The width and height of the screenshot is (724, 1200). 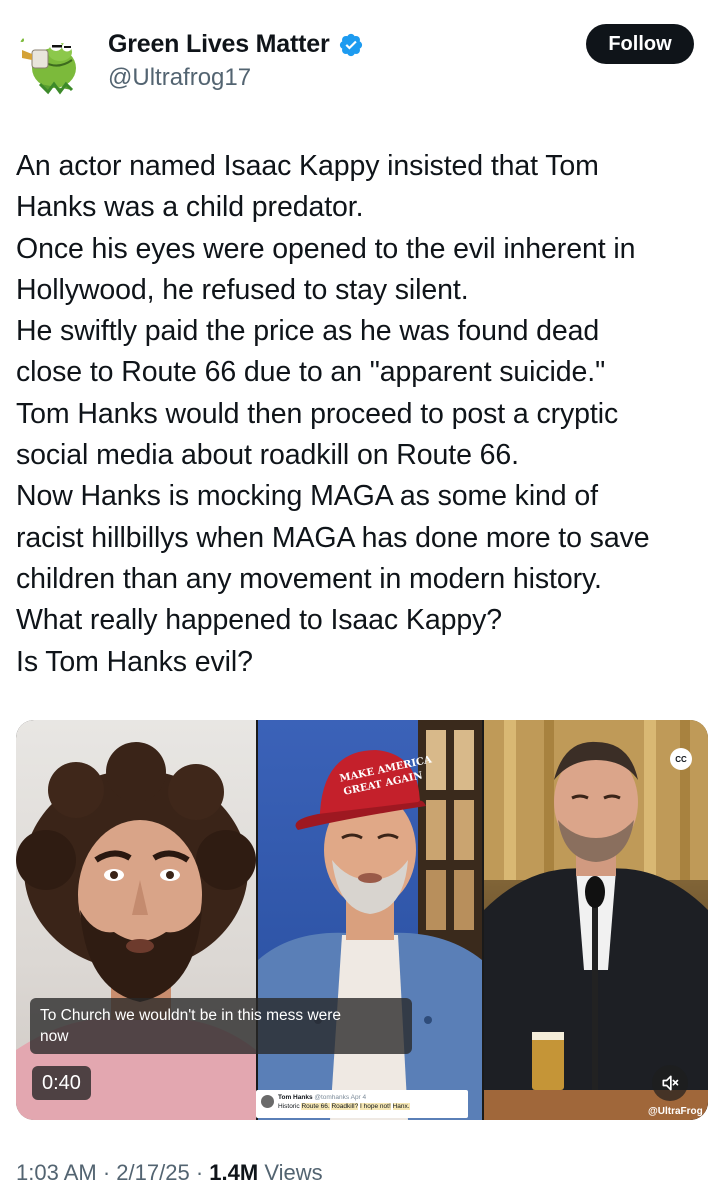 I want to click on curly-haired-man-image, so click(x=136, y=931).